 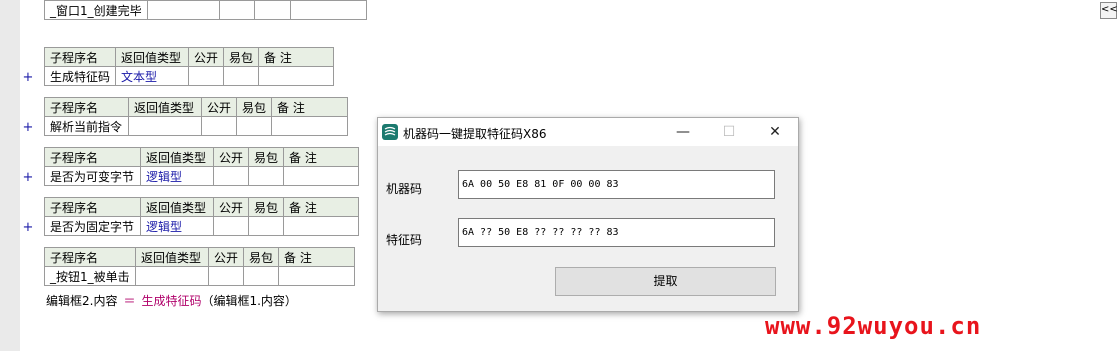 What do you see at coordinates (404, 240) in the screenshot?
I see `signature-label: 特征码` at bounding box center [404, 240].